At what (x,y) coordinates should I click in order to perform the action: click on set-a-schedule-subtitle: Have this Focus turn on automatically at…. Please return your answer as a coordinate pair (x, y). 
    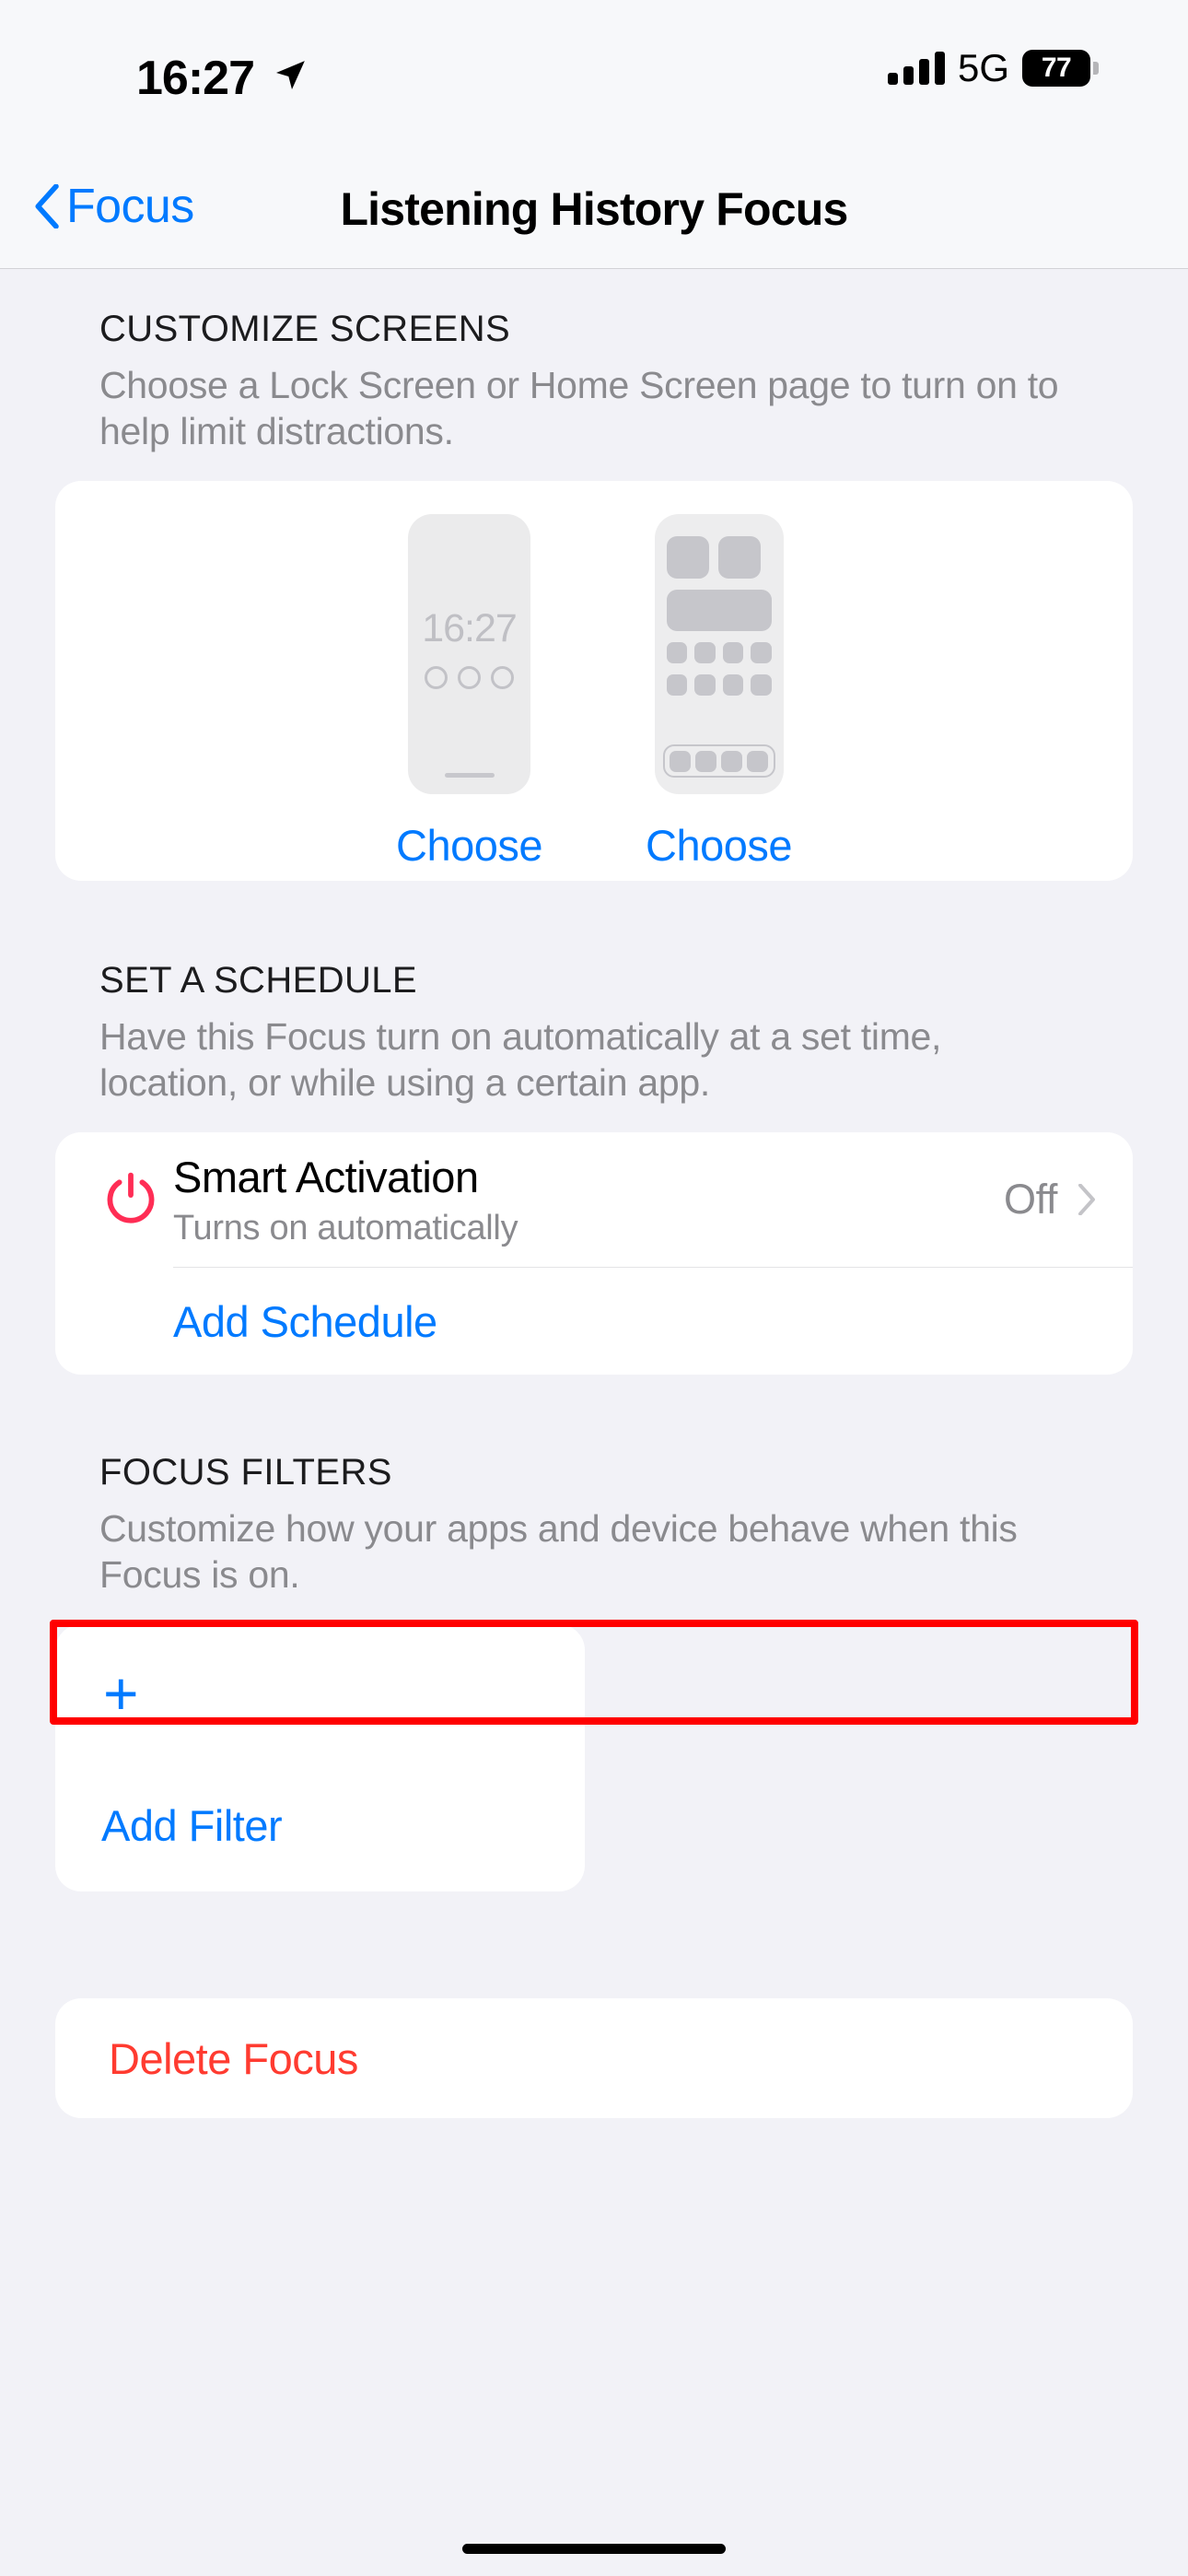
    Looking at the image, I should click on (521, 1060).